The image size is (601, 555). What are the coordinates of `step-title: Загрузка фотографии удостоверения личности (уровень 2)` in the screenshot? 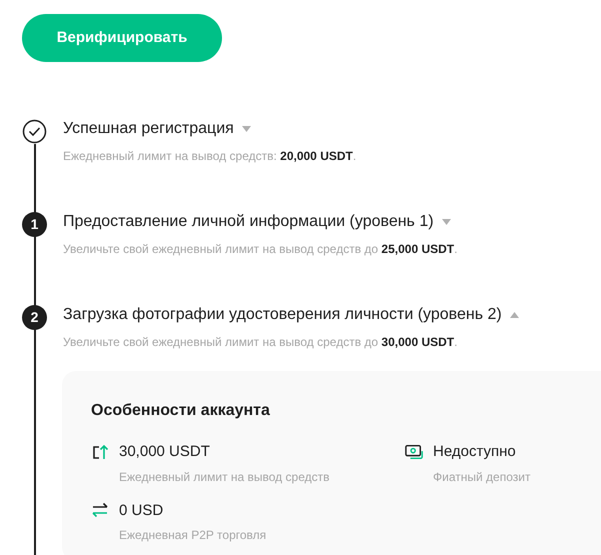 It's located at (282, 315).